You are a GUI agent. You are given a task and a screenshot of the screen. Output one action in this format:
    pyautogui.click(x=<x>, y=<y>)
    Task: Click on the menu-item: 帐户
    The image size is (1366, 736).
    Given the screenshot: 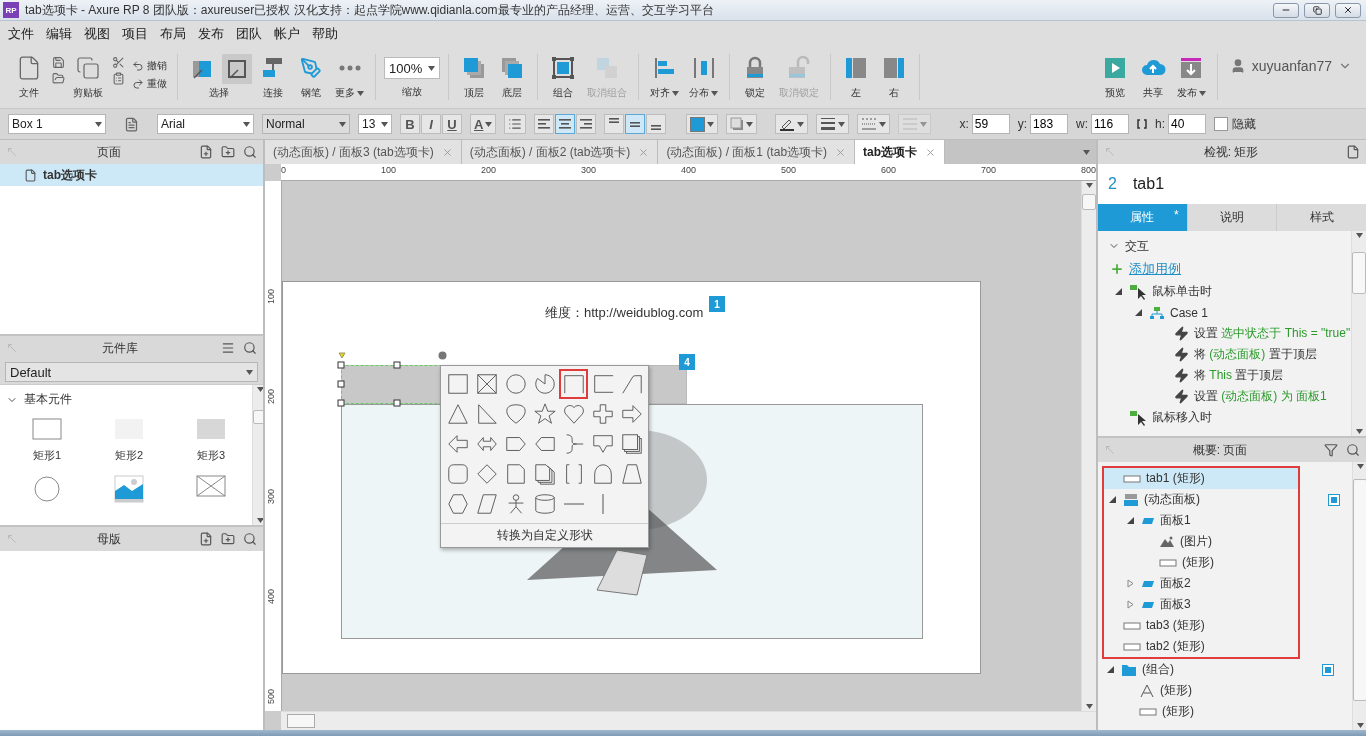 What is the action you would take?
    pyautogui.click(x=287, y=33)
    